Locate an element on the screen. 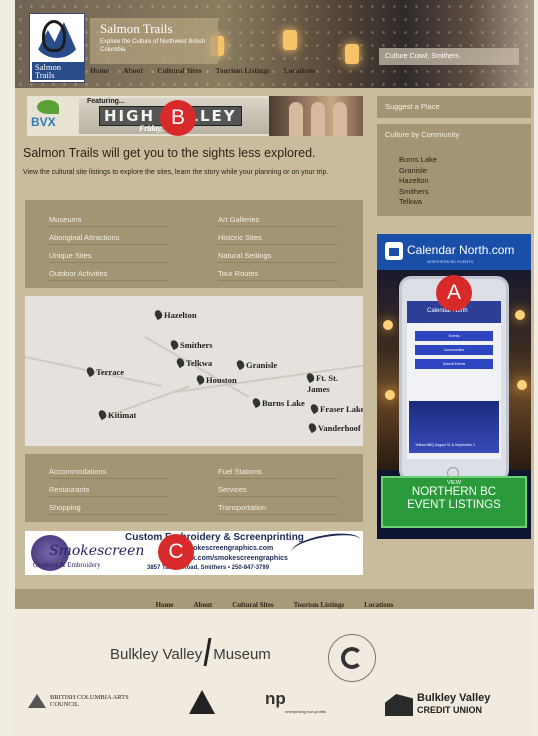  leaf-icon is located at coordinates (48, 107).